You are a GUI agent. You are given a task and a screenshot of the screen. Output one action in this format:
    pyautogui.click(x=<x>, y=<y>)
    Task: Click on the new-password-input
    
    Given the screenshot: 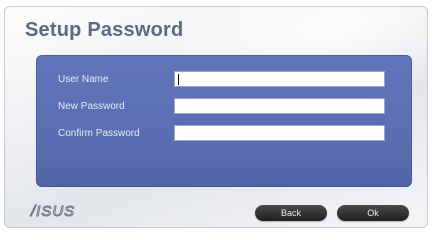 What is the action you would take?
    pyautogui.click(x=279, y=106)
    